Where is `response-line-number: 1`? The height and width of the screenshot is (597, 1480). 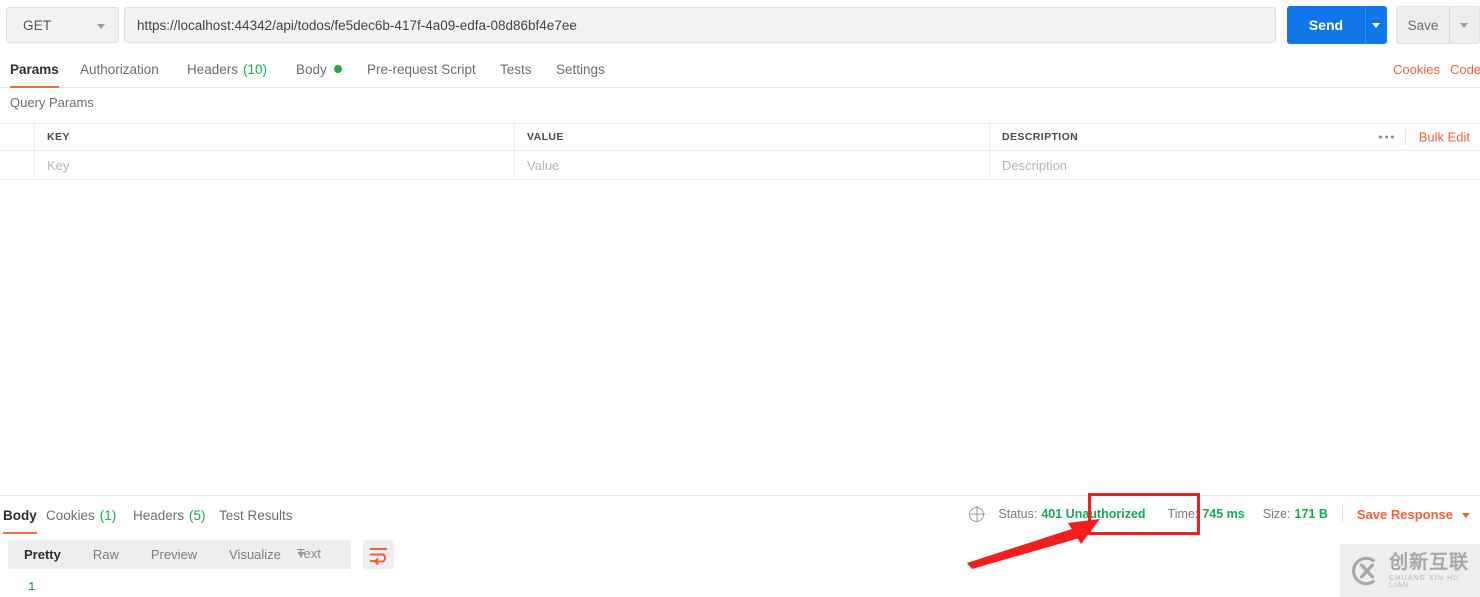 response-line-number: 1 is located at coordinates (32, 587).